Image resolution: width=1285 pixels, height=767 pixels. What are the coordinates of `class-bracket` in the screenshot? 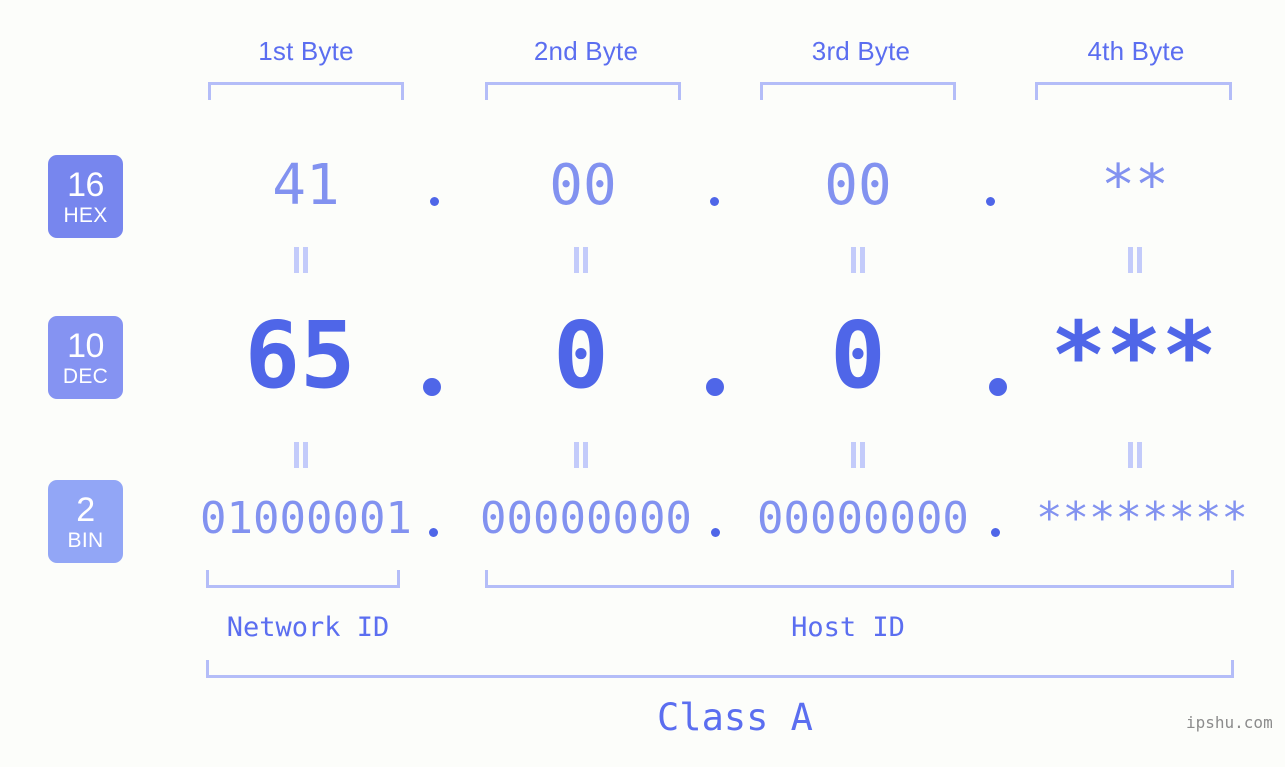 It's located at (720, 669).